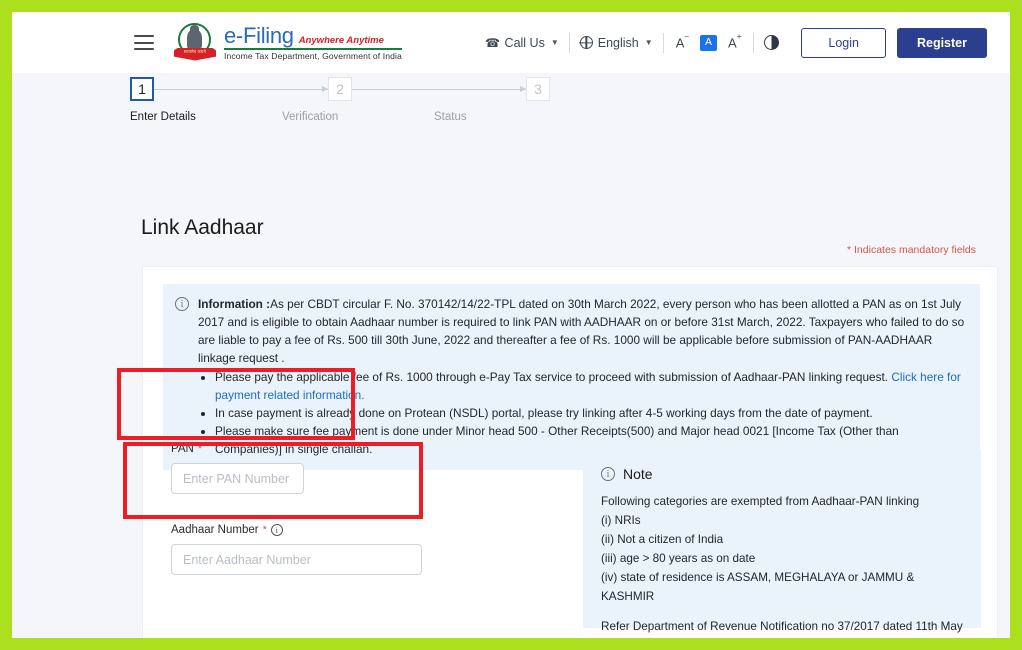  What do you see at coordinates (144, 42) in the screenshot?
I see `hamburger-menu-icon` at bounding box center [144, 42].